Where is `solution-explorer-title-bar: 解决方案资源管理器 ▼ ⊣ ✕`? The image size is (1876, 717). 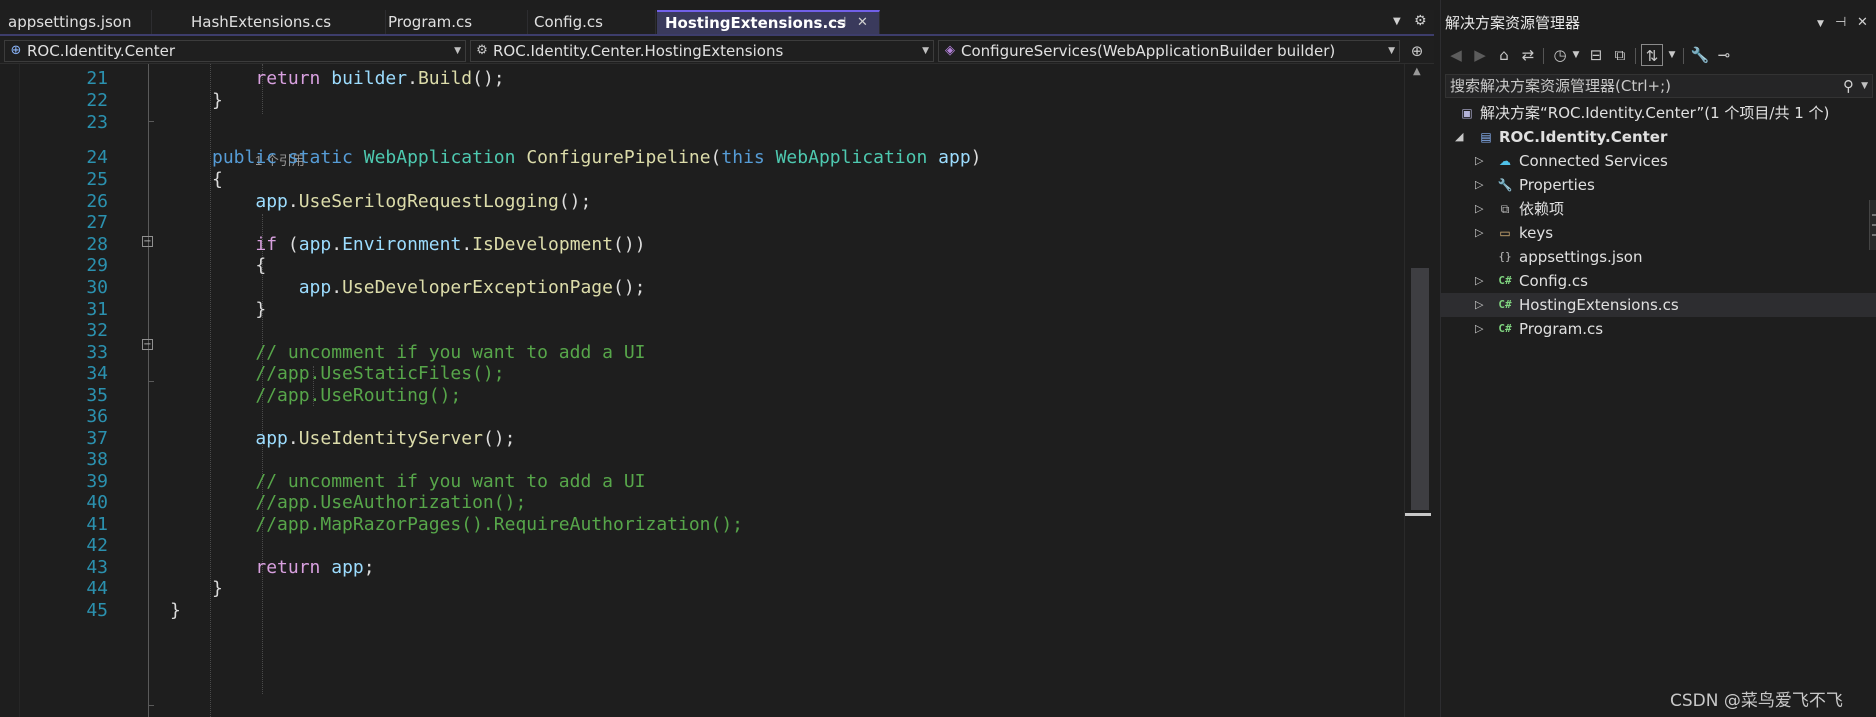
solution-explorer-title-bar: 解决方案资源管理器 ▼ ⊣ ✕ is located at coordinates (1658, 23).